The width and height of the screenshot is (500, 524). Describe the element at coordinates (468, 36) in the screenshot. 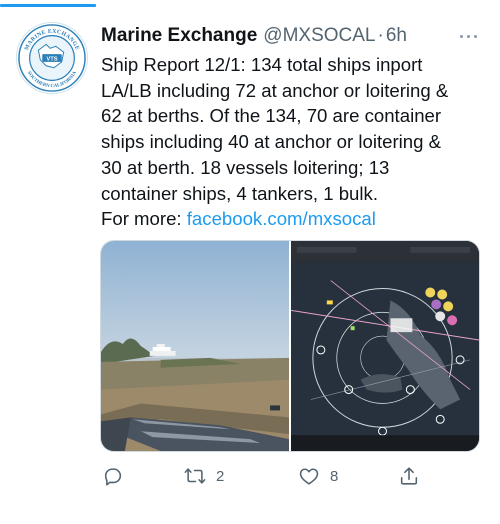

I see `more-options-button` at that location.